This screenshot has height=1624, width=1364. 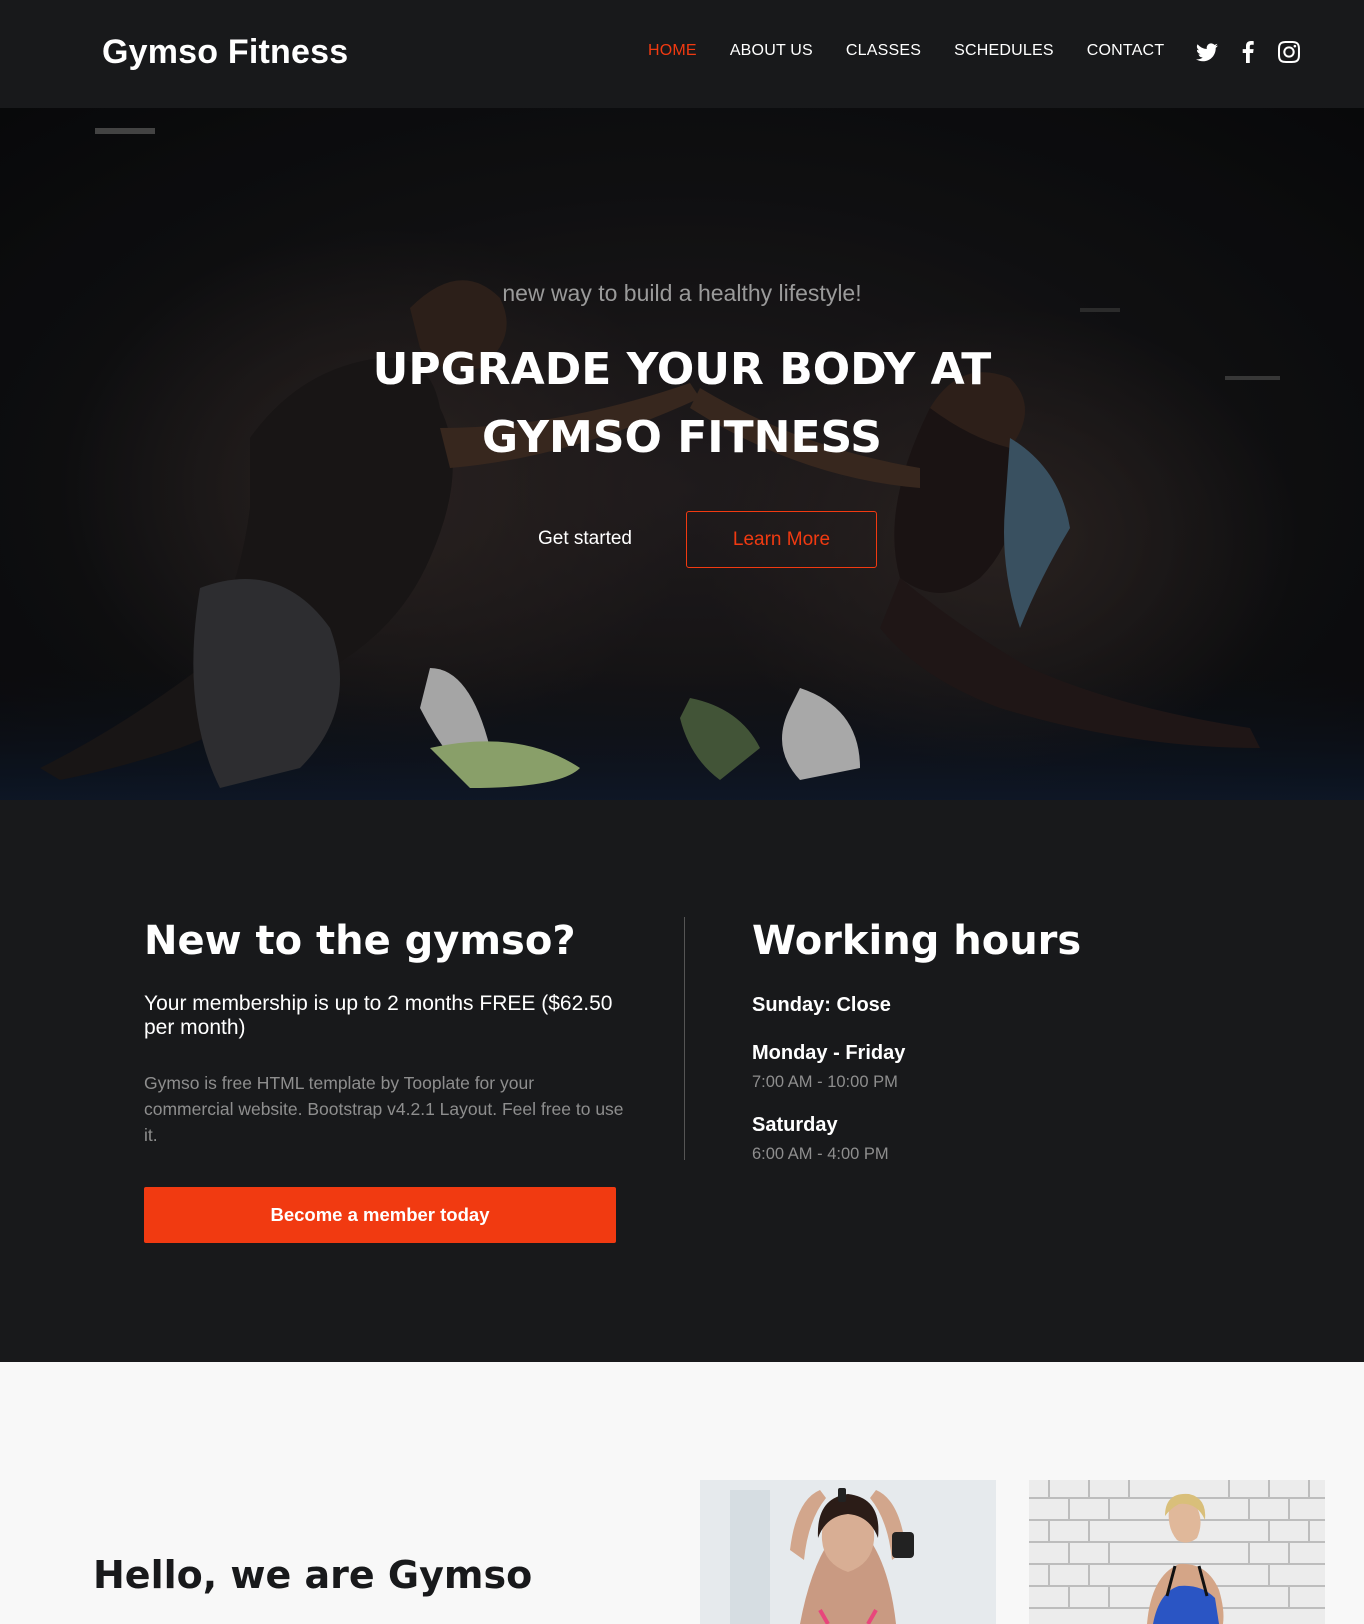 I want to click on hero-subtitle: new way to build a healthy lifestyle!, so click(x=682, y=293).